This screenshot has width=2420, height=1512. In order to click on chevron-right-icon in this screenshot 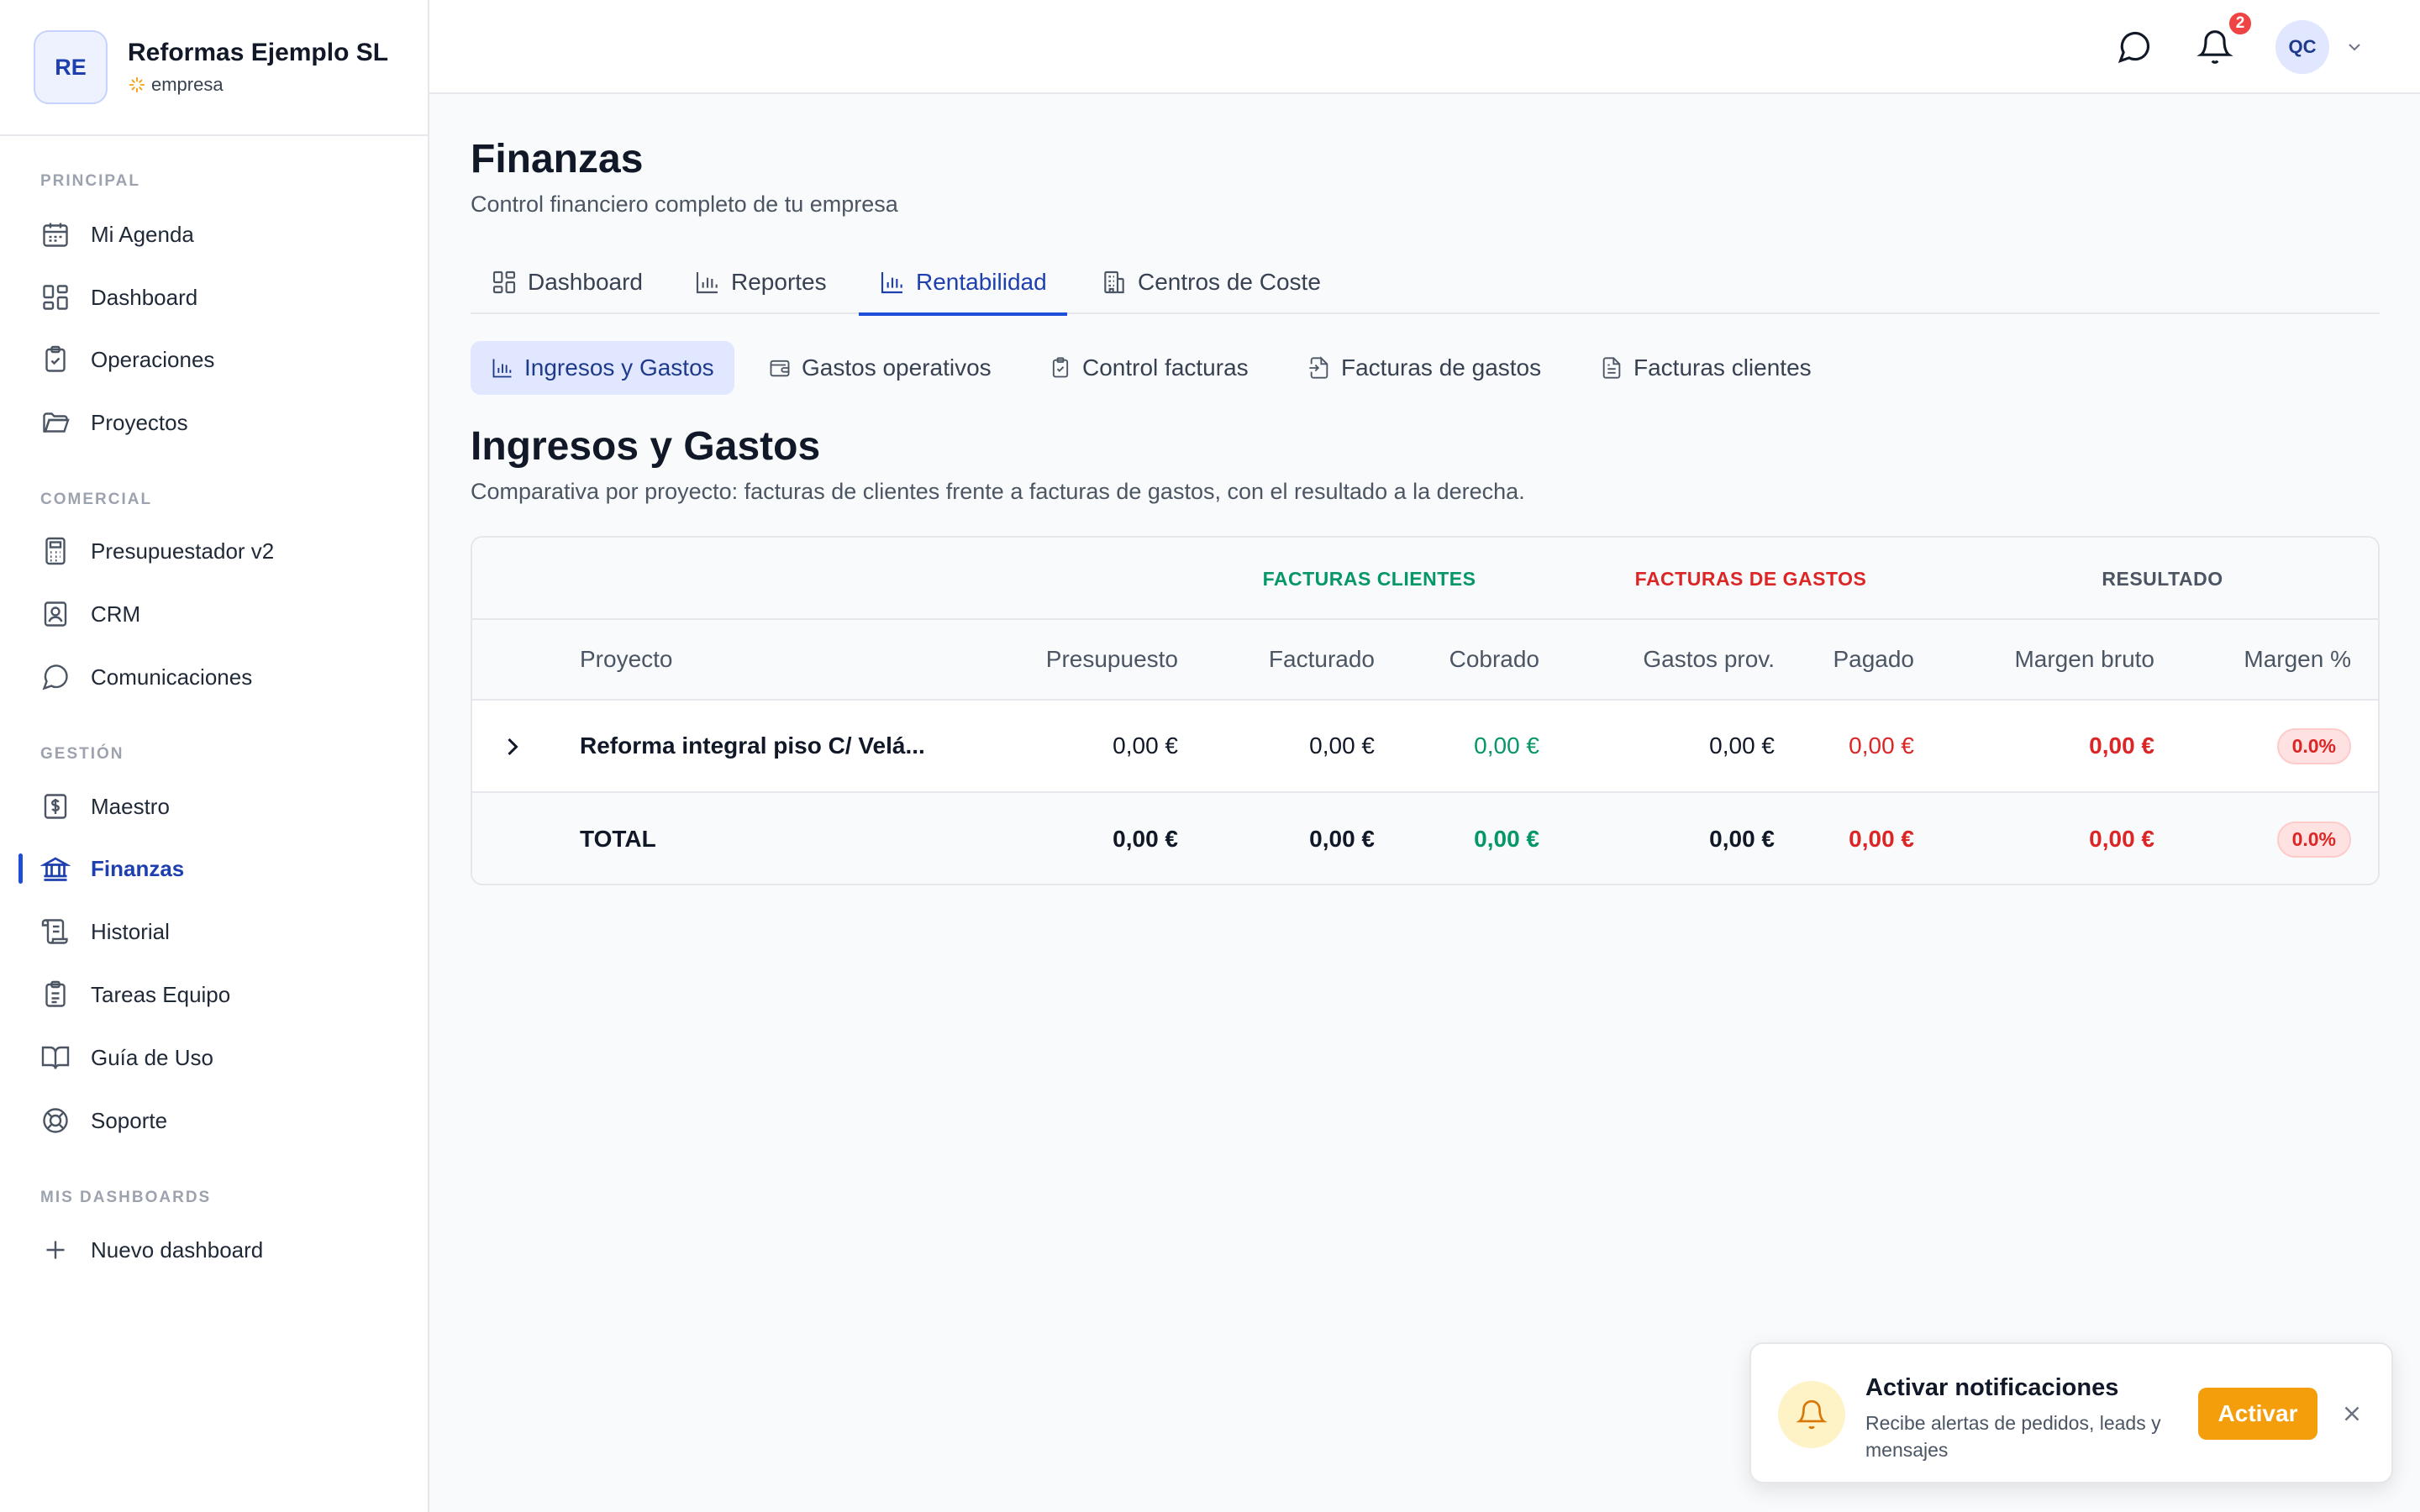, I will do `click(512, 747)`.